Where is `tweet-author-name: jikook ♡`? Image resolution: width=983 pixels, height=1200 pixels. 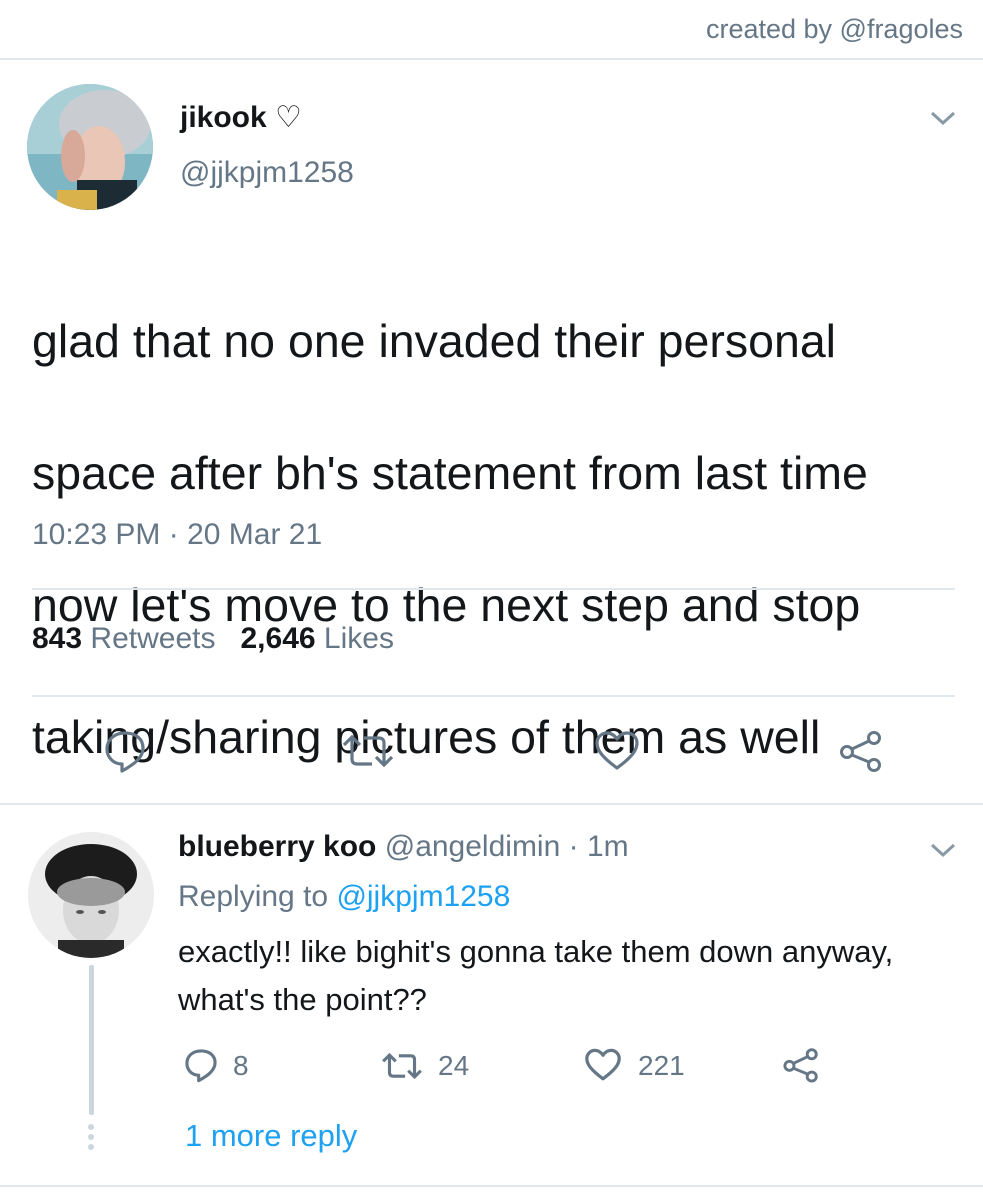
tweet-author-name: jikook ♡ is located at coordinates (241, 117).